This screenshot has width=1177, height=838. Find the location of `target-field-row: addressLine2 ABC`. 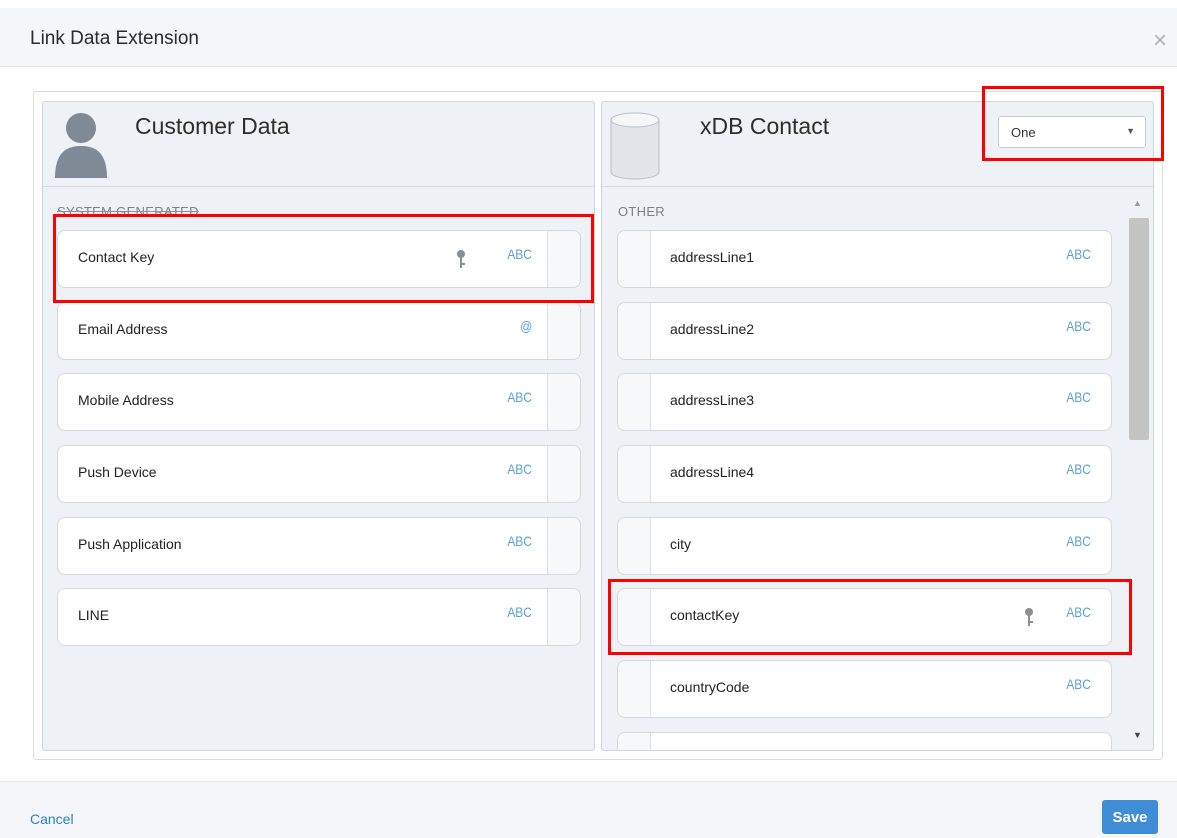

target-field-row: addressLine2 ABC is located at coordinates (864, 331).